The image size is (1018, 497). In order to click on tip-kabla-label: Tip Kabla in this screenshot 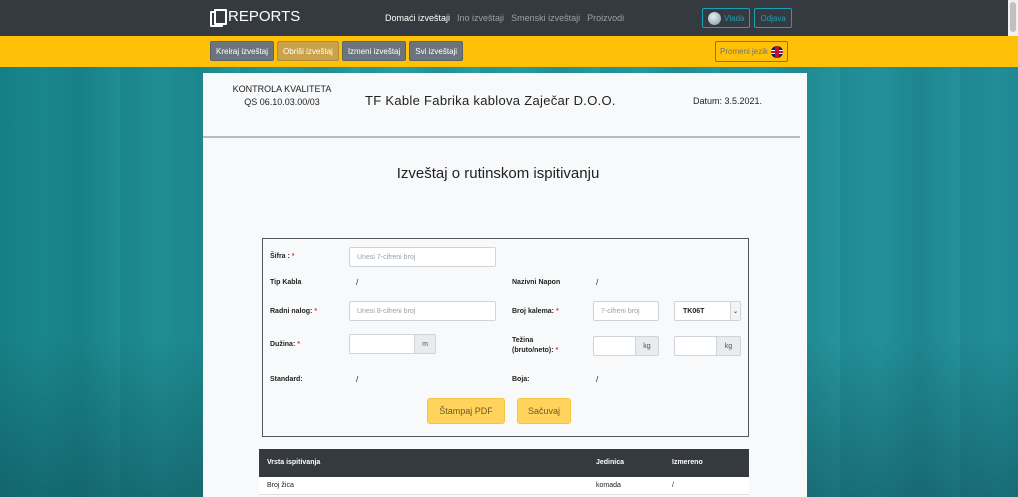, I will do `click(286, 282)`.